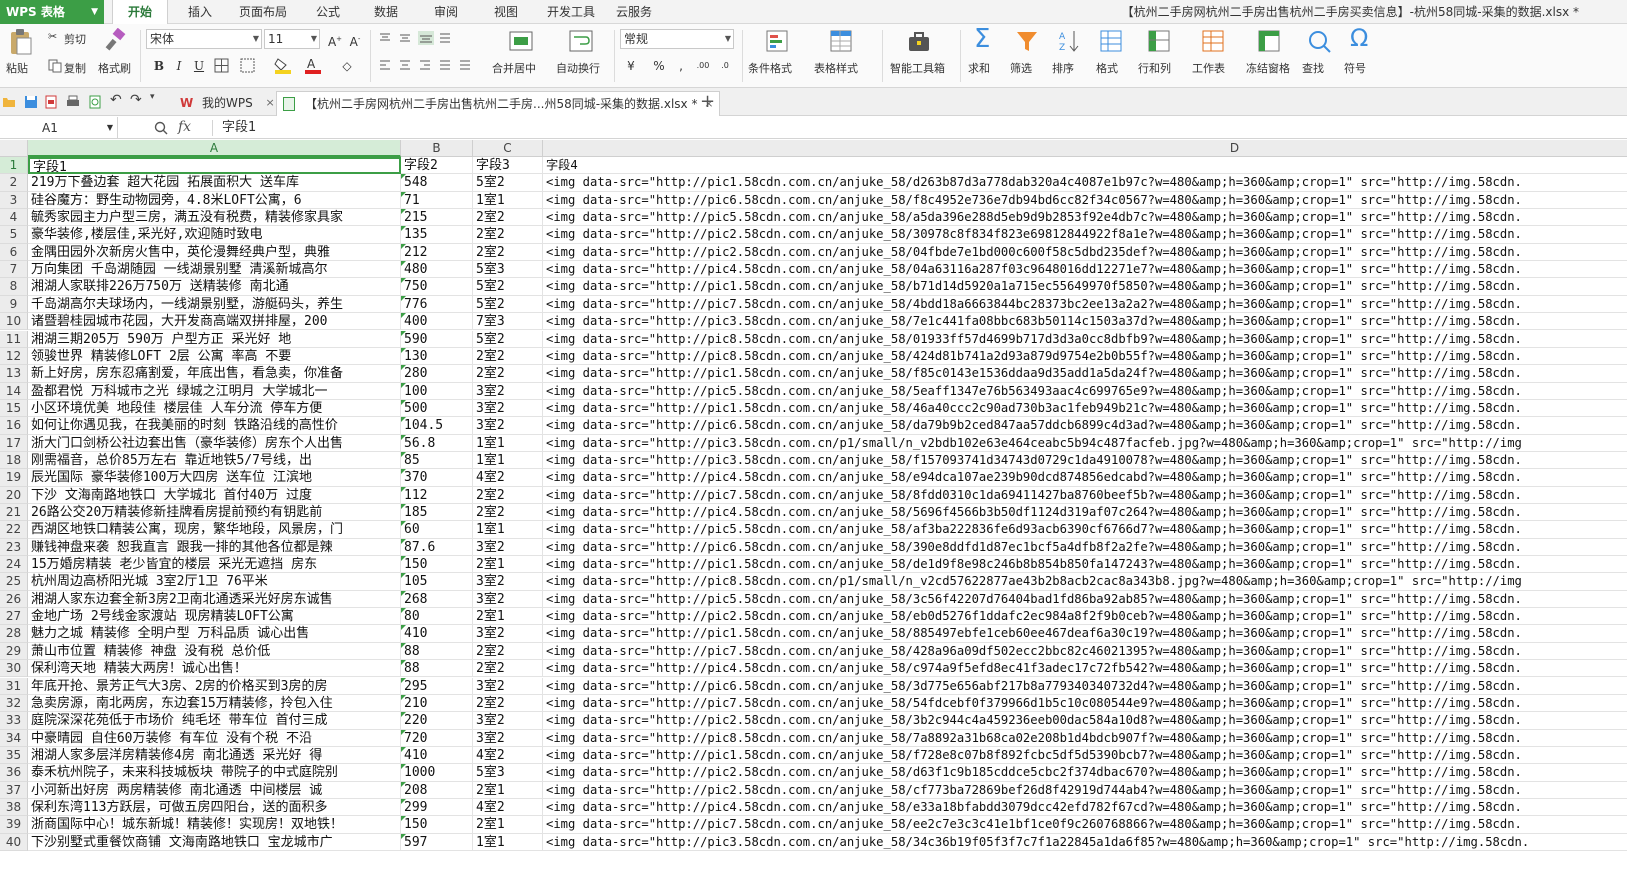  What do you see at coordinates (420, 38) in the screenshot?
I see `vertical-align-icons` at bounding box center [420, 38].